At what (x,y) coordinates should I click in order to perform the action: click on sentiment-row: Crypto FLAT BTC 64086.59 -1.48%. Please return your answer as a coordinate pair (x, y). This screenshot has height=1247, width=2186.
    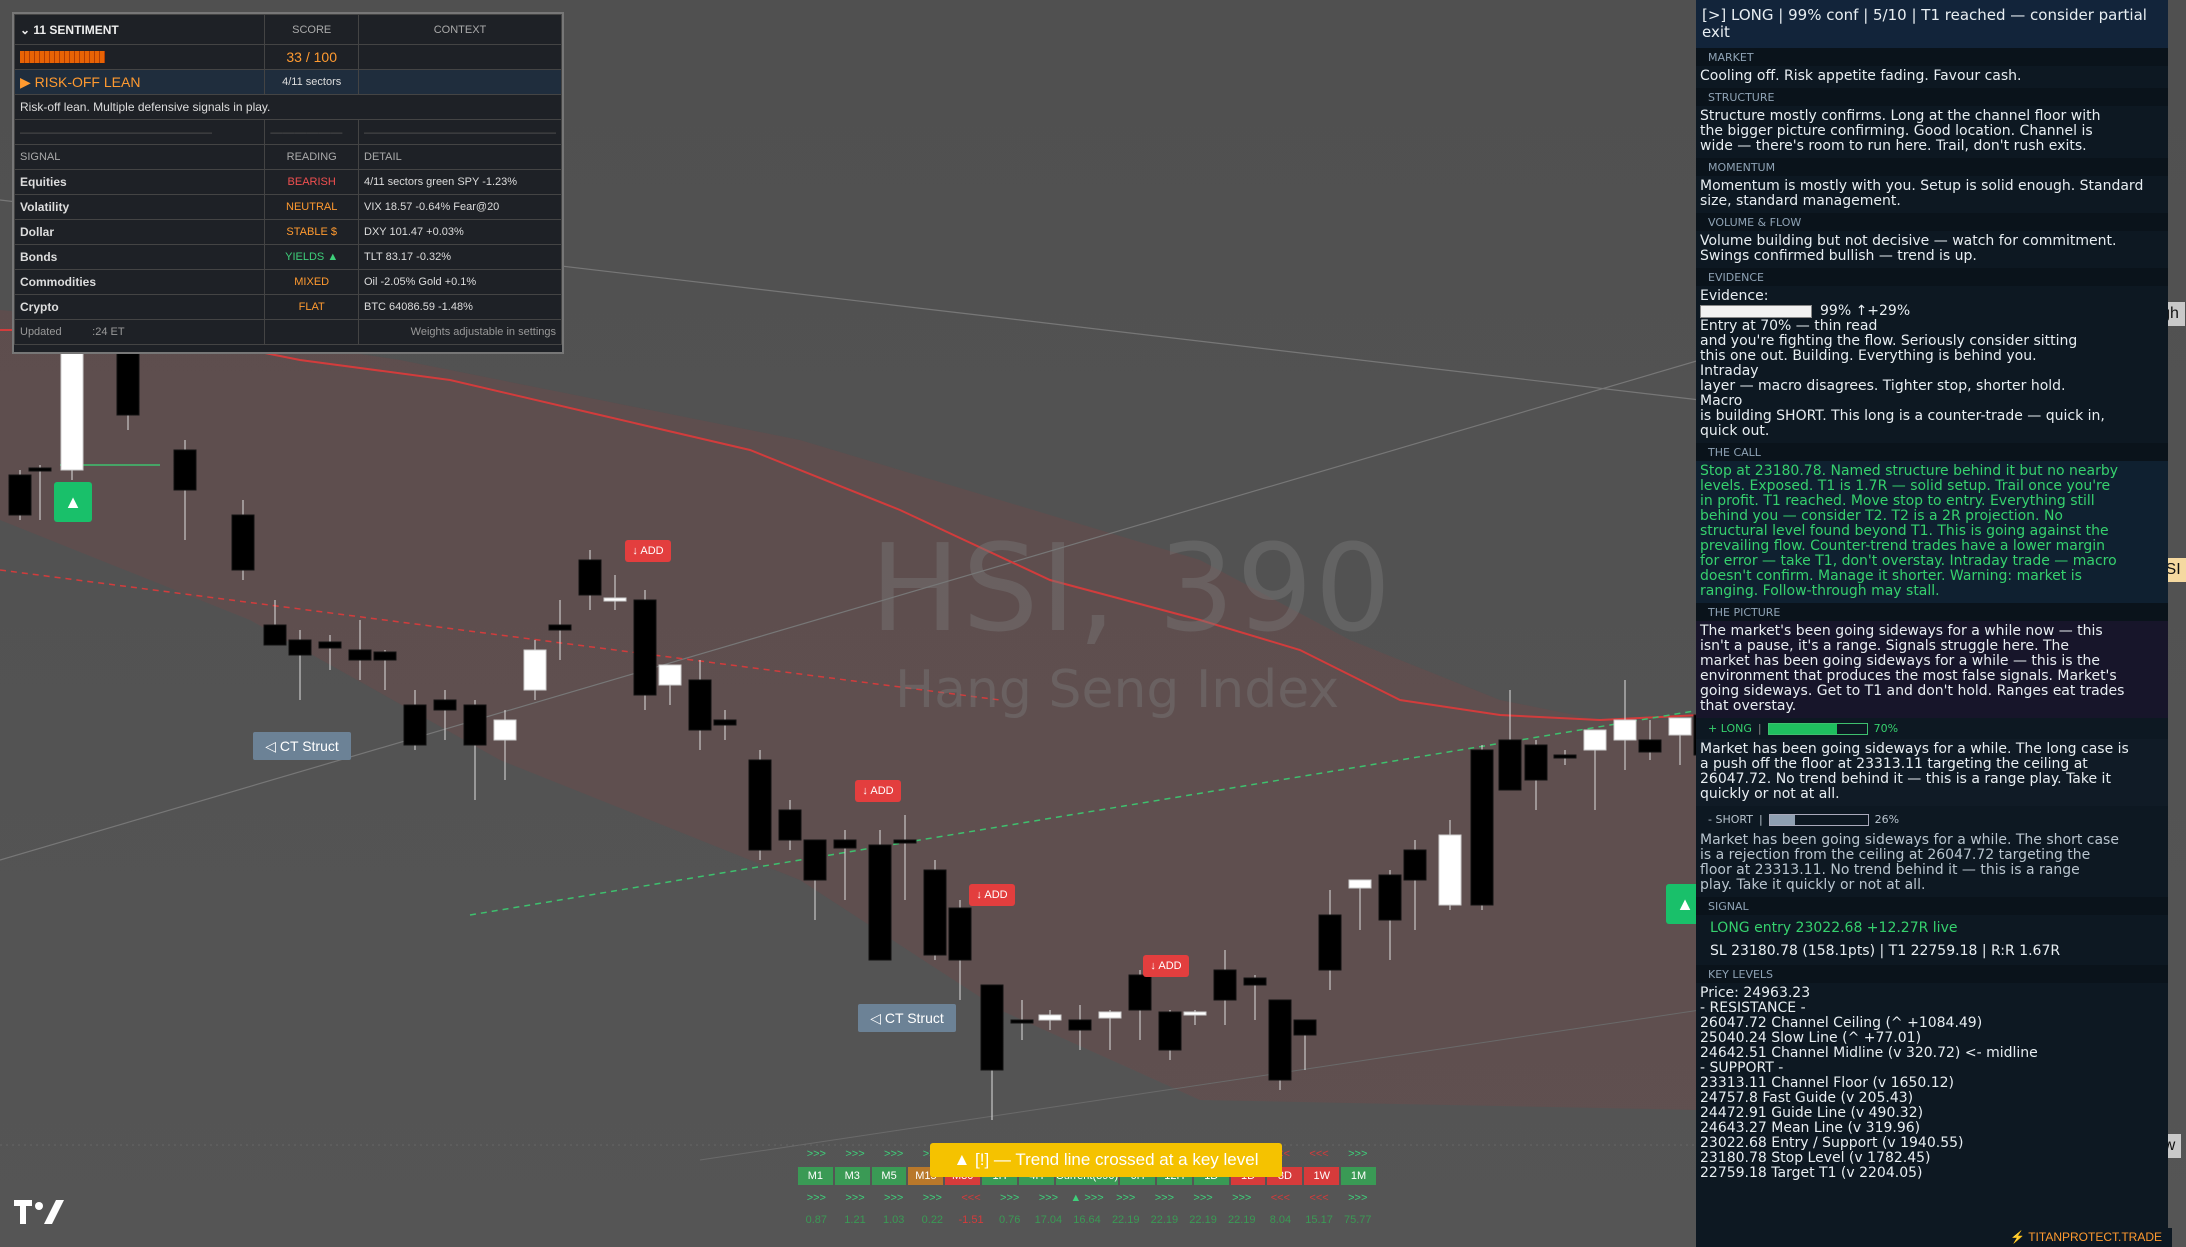
    Looking at the image, I should click on (287, 307).